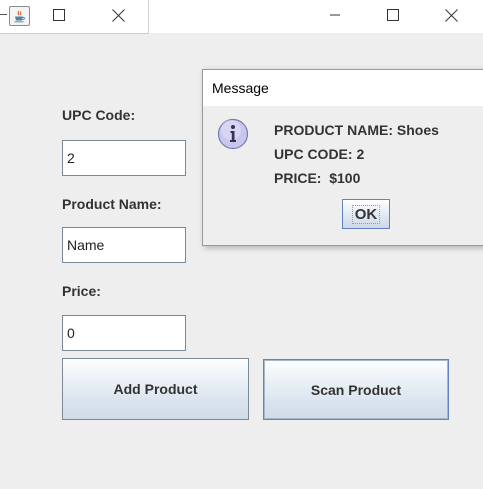  Describe the element at coordinates (3, 14) in the screenshot. I see `background-window-edge` at that location.